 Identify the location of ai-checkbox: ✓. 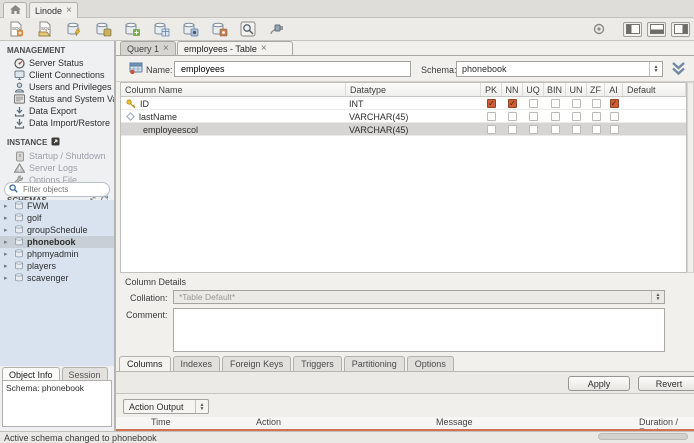
(614, 103).